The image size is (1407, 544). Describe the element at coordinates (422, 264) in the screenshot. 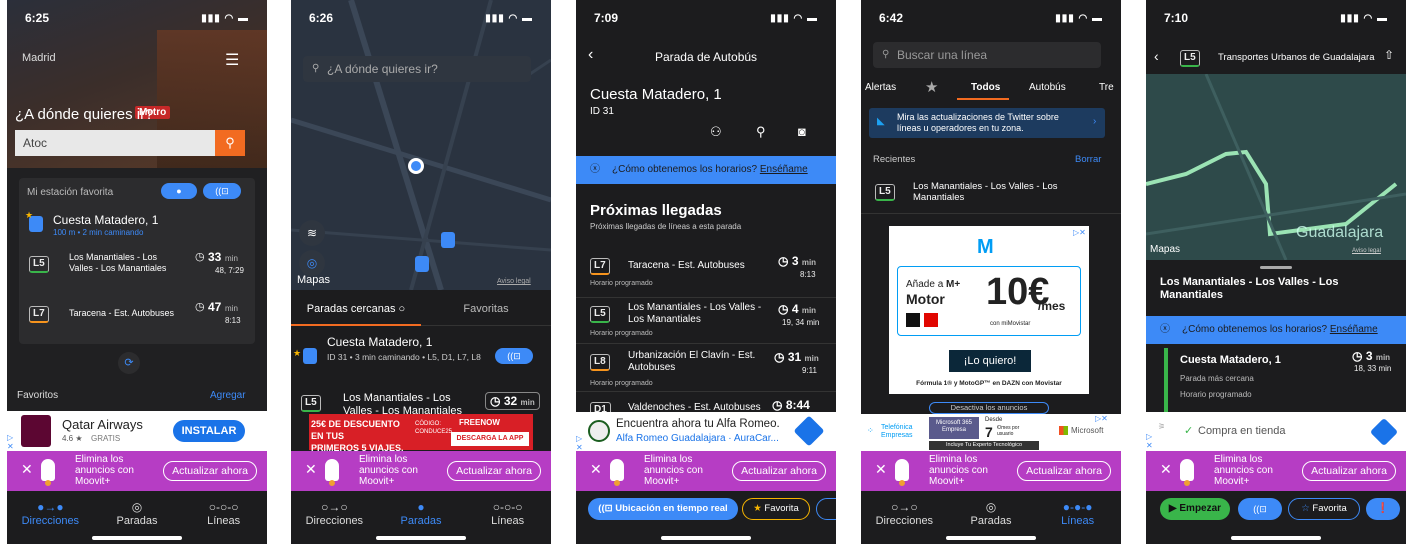

I see `map-stop` at that location.